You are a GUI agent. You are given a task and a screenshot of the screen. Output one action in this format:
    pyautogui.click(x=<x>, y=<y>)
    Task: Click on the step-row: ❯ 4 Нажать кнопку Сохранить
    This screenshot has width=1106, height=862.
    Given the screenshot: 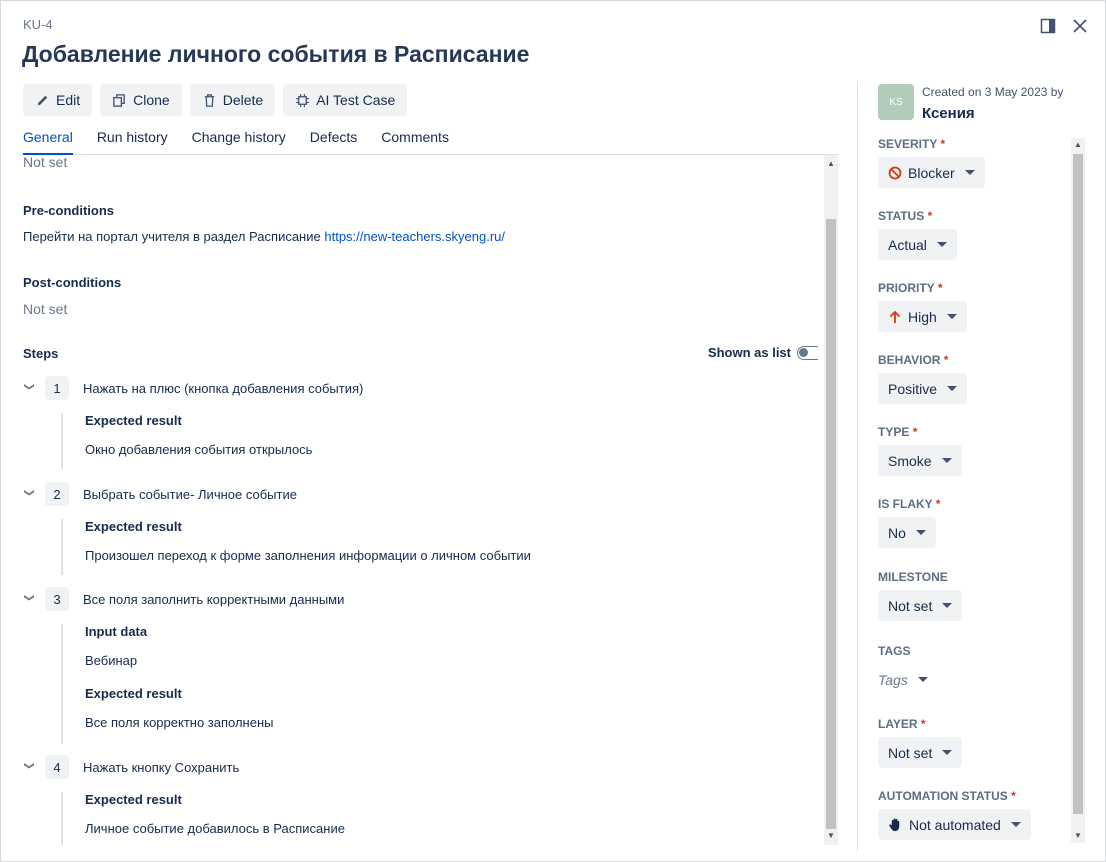 What is the action you would take?
    pyautogui.click(x=131, y=767)
    